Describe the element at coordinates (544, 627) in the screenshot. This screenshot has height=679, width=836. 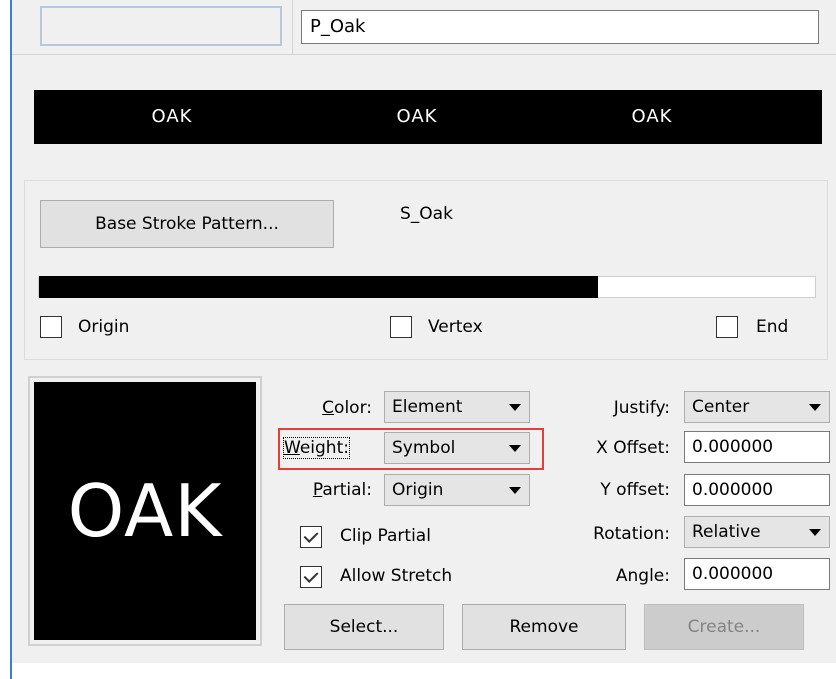
I see `remove-button: Remove` at that location.